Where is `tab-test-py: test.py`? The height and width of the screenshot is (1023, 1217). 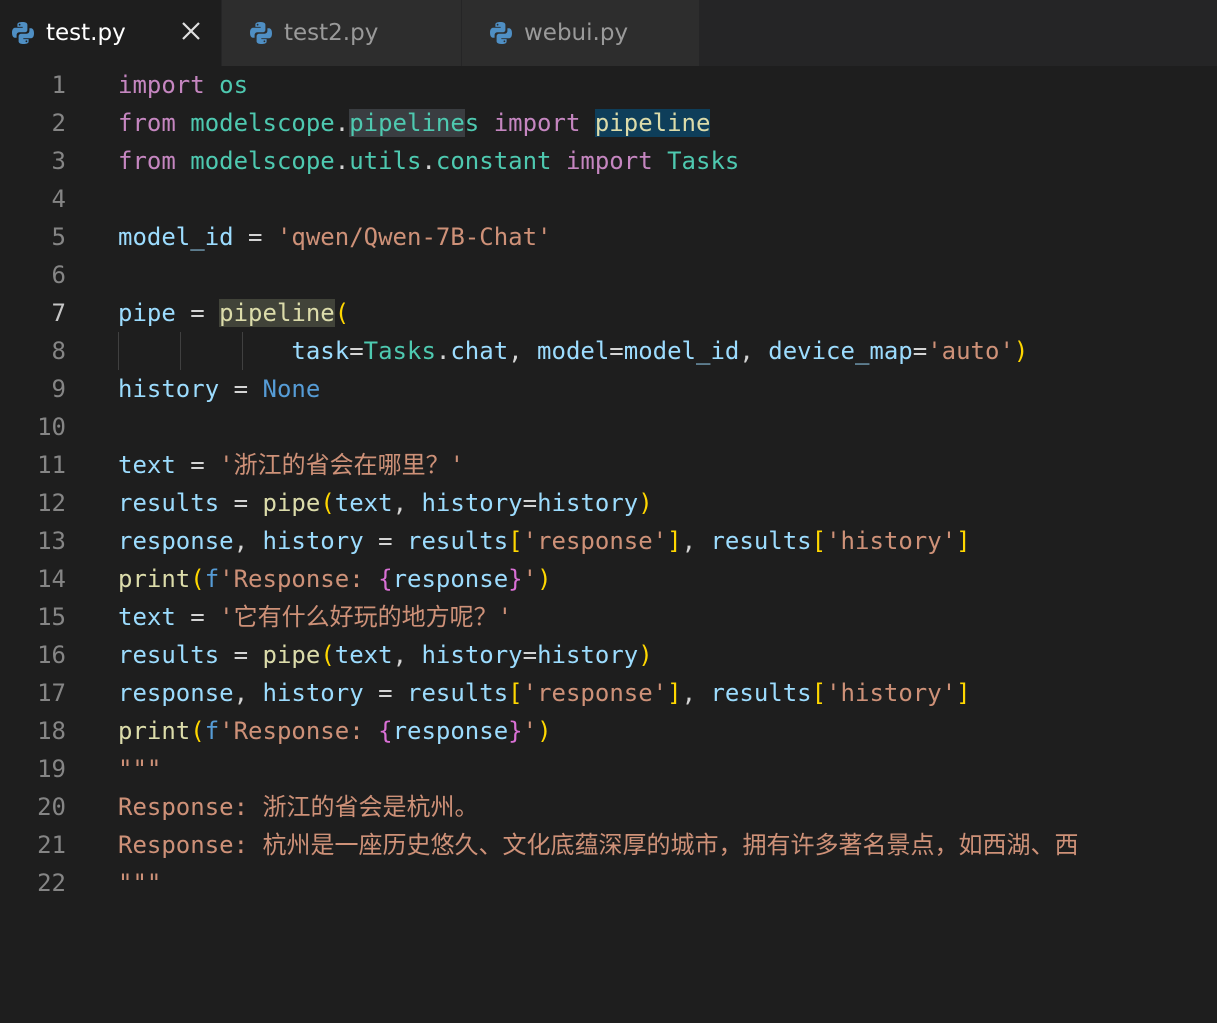
tab-test-py: test.py is located at coordinates (111, 33).